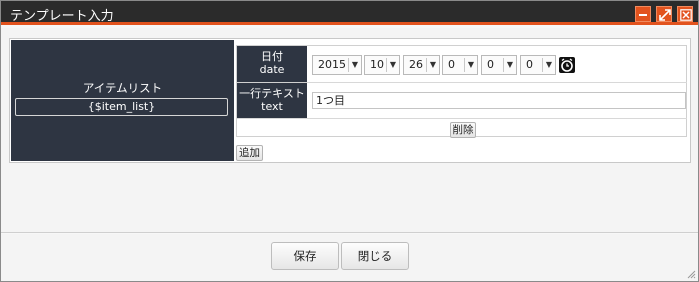  I want to click on year-select: 2015 ▼, so click(337, 65).